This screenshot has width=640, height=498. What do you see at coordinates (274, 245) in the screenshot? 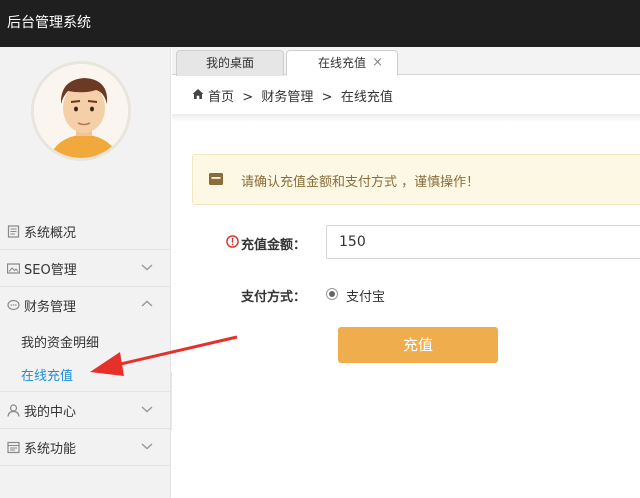
I see `amount-label: 充值金额：` at bounding box center [274, 245].